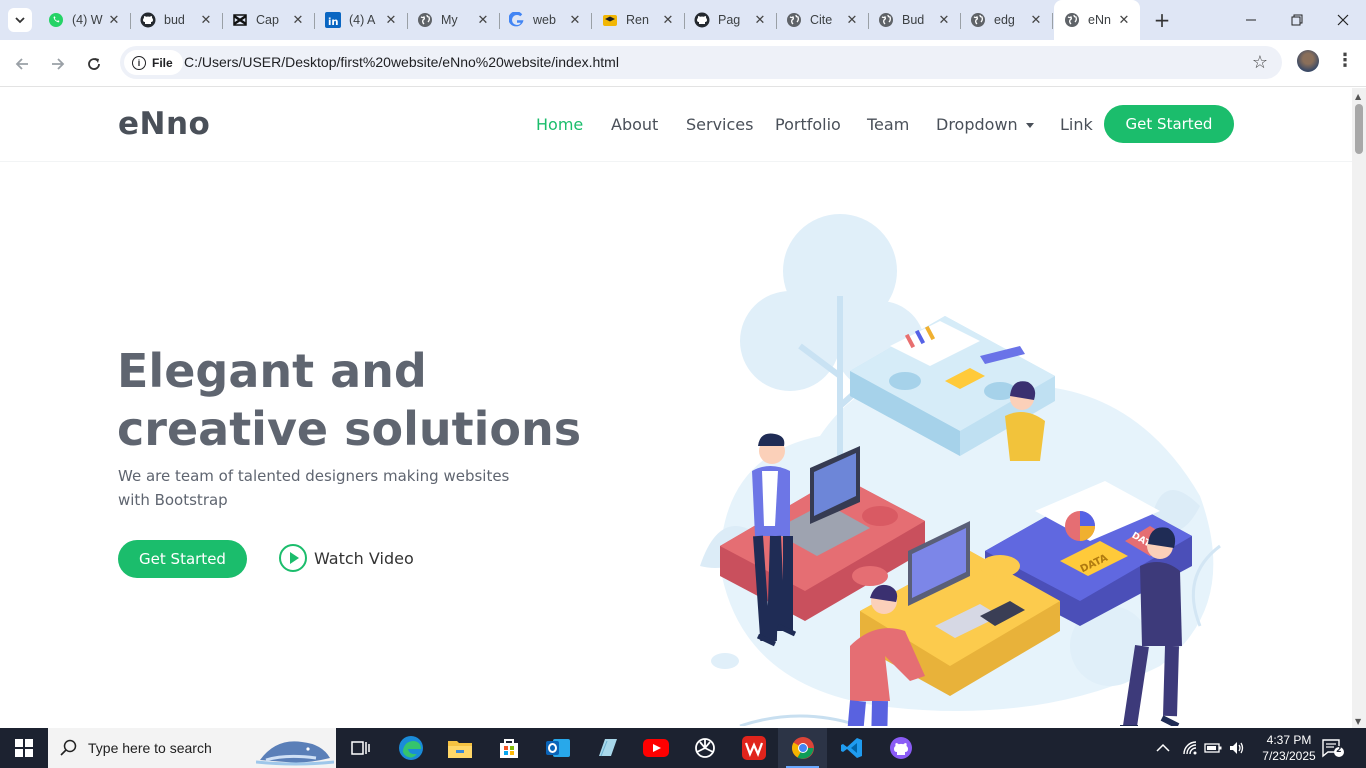 The width and height of the screenshot is (1366, 768). I want to click on nav-link: Link, so click(1076, 124).